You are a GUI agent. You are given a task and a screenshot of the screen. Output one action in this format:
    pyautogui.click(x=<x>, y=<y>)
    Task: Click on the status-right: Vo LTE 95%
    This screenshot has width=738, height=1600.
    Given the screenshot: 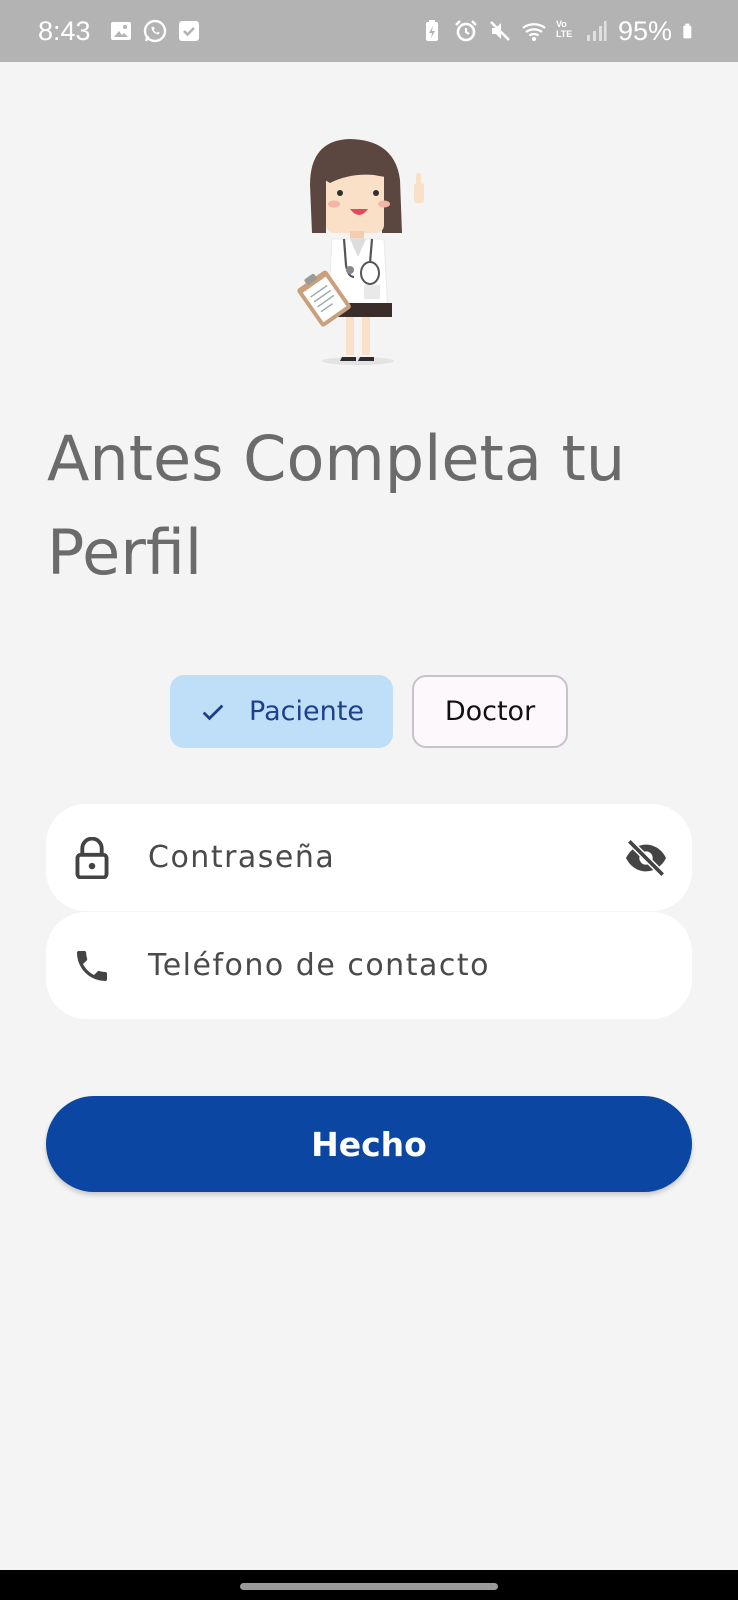 What is the action you would take?
    pyautogui.click(x=559, y=31)
    